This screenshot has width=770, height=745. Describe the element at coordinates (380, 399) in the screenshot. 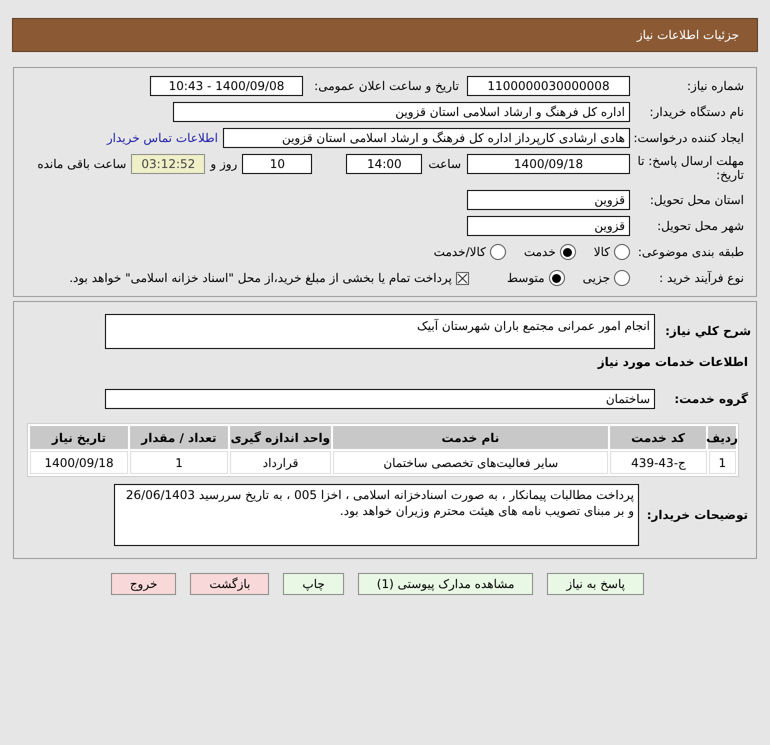

I see `input-field: ساختمان` at that location.